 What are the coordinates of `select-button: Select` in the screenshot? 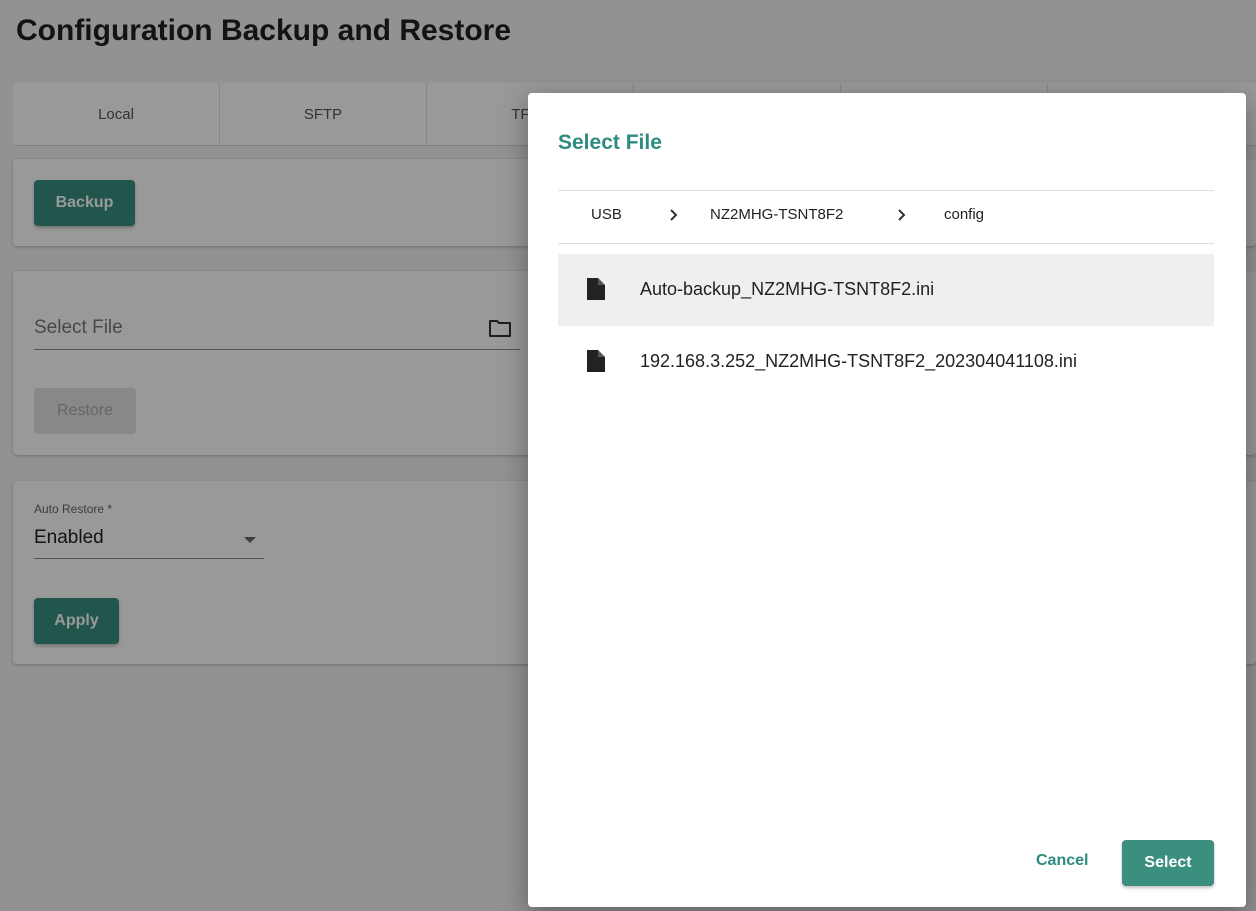 It's located at (1168, 863).